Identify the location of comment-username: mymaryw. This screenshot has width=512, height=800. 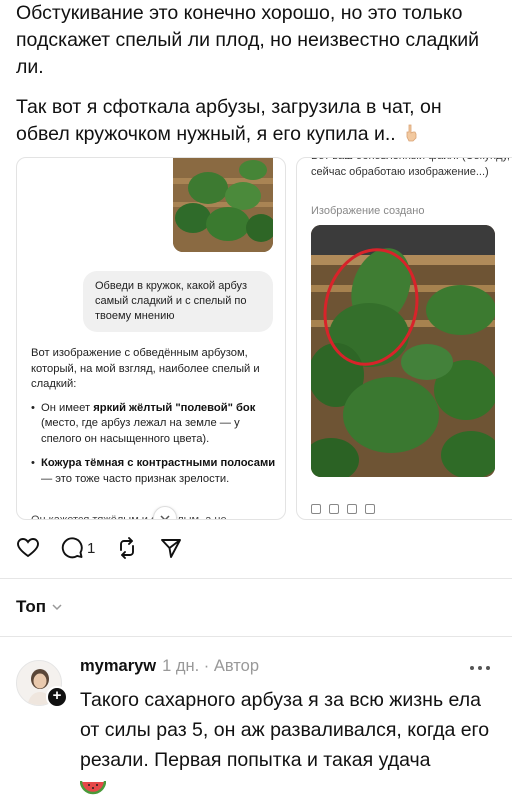
(118, 666).